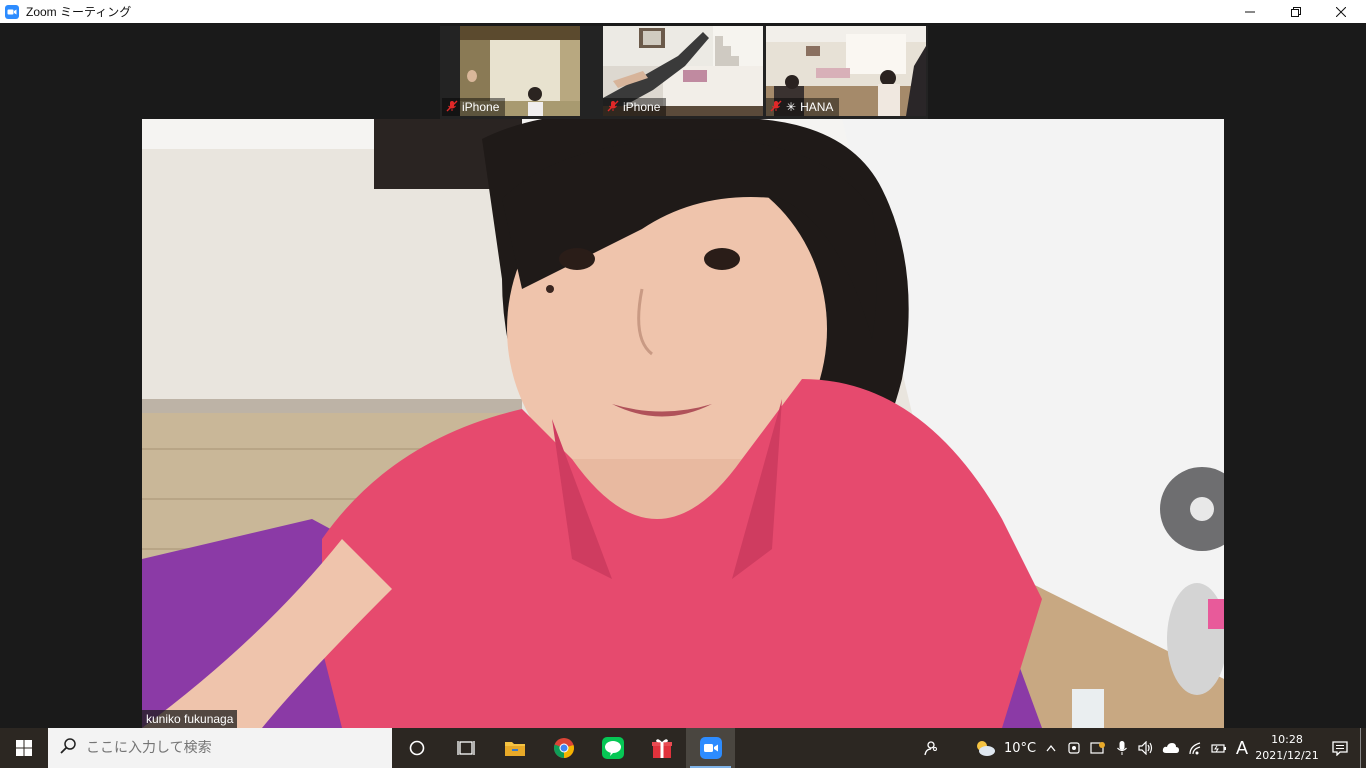 Image resolution: width=1366 pixels, height=768 pixels. I want to click on camera-icon, so click(1074, 748).